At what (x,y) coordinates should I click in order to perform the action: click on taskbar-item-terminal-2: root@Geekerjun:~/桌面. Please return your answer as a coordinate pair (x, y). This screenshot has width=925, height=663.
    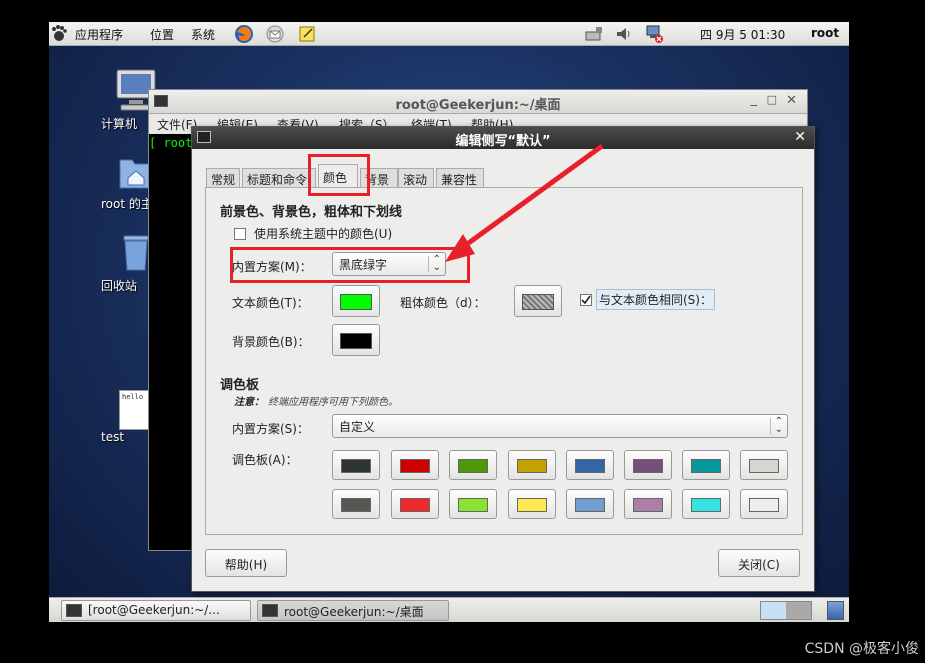
    Looking at the image, I should click on (353, 610).